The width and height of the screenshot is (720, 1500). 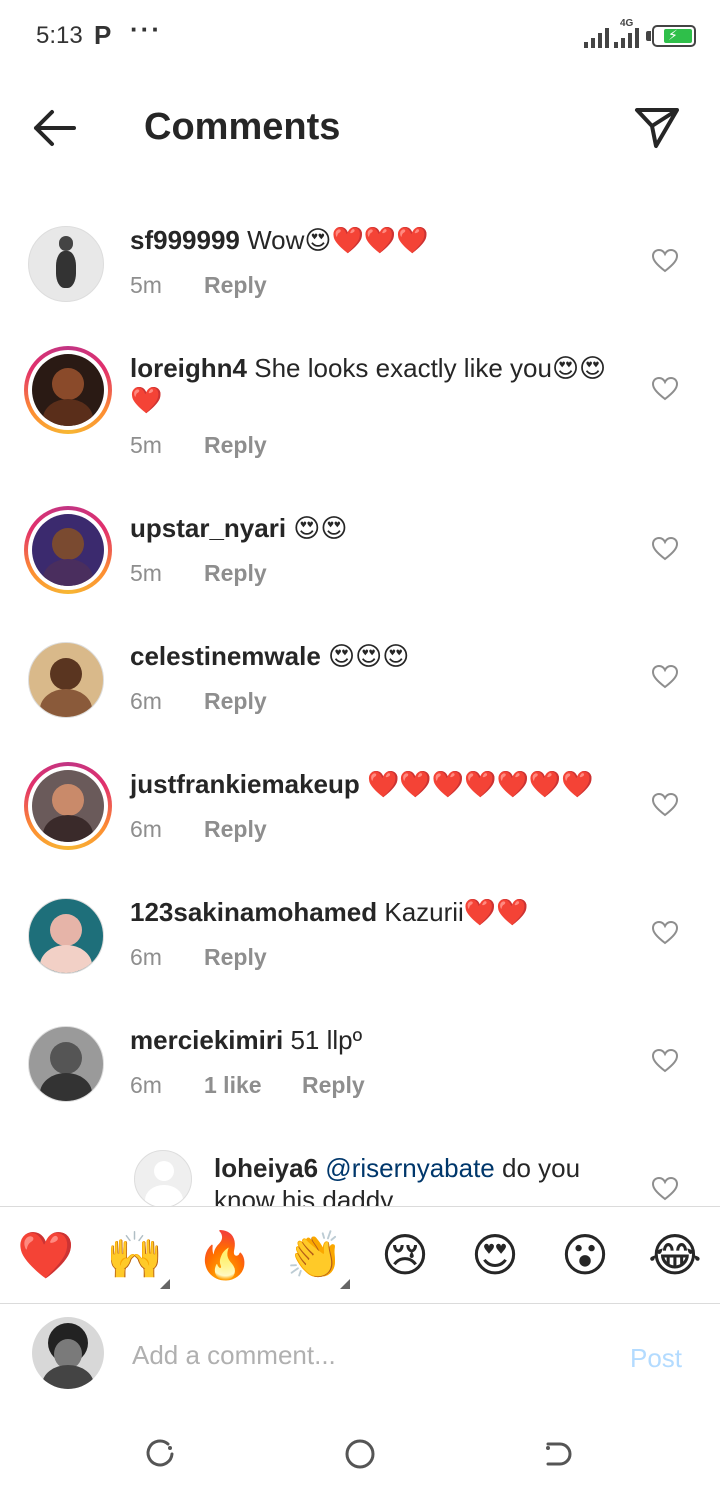 What do you see at coordinates (360, 1064) in the screenshot?
I see `comment-item: merciekimiri 51 llpº 6m 1 like Reply` at bounding box center [360, 1064].